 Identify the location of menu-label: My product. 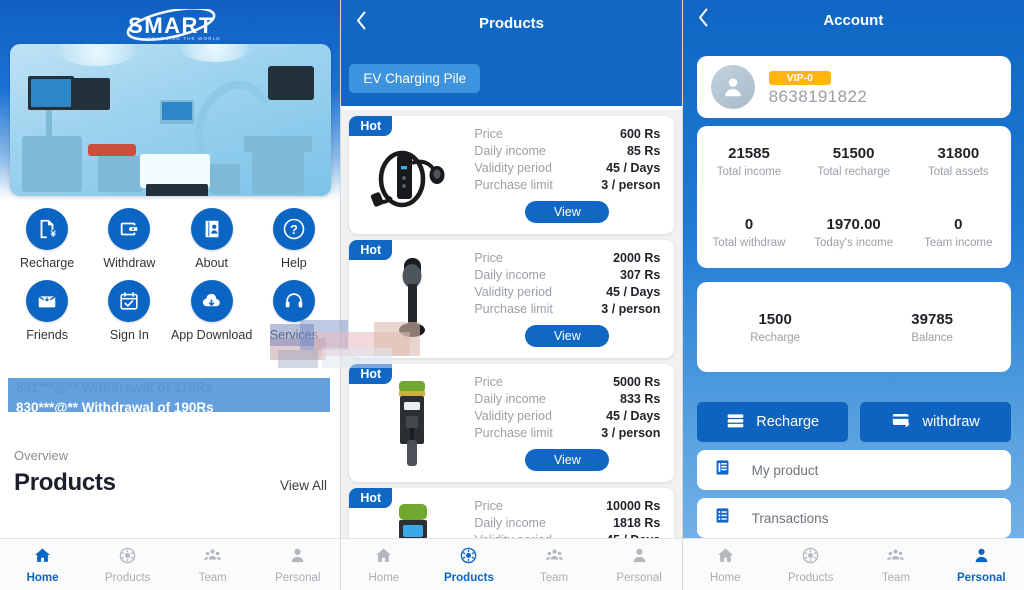
(785, 470).